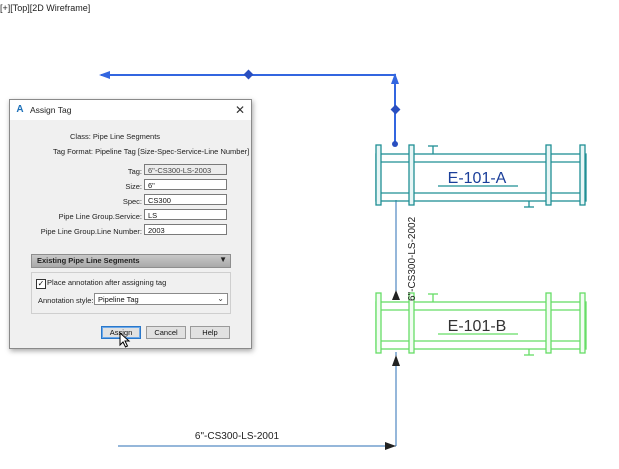  I want to click on section-title: Existing Pipe Line Segments, so click(88, 260).